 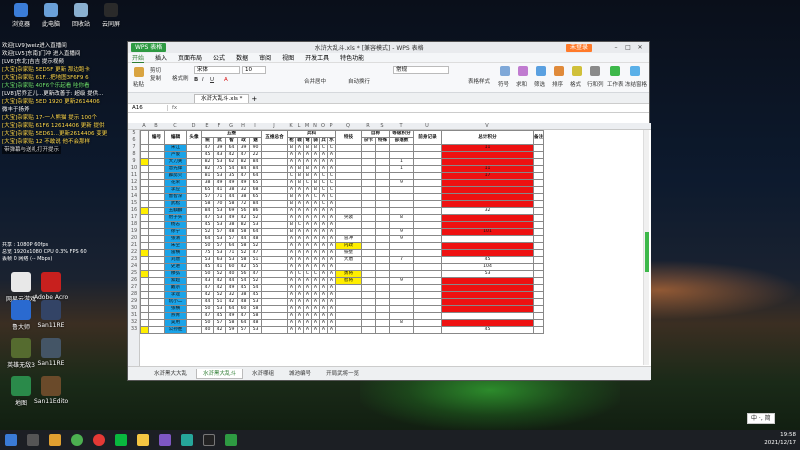 I want to click on stat-cell: 75, so click(x=207, y=253).